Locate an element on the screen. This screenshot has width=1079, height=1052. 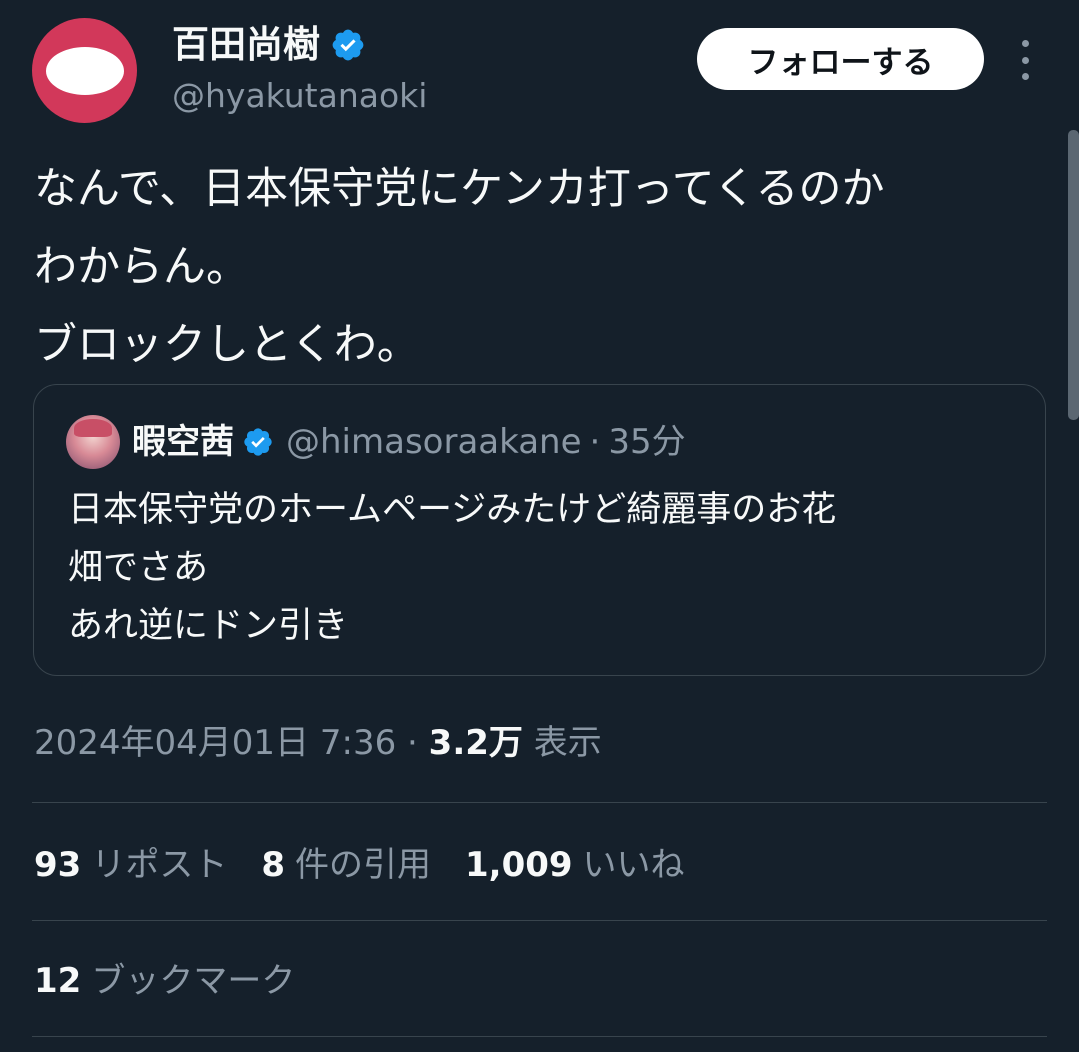
reposts-count: 93 is located at coordinates (58, 865).